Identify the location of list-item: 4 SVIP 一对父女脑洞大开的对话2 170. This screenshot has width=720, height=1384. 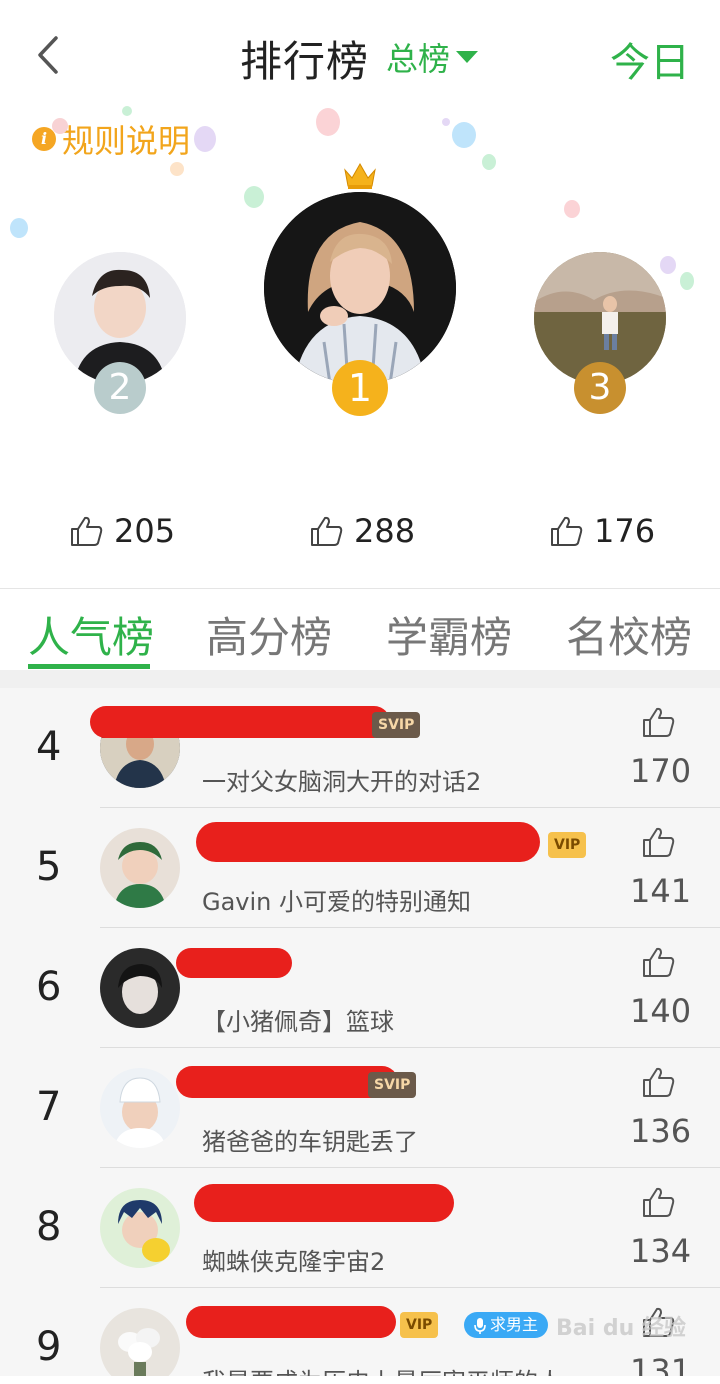
(360, 748).